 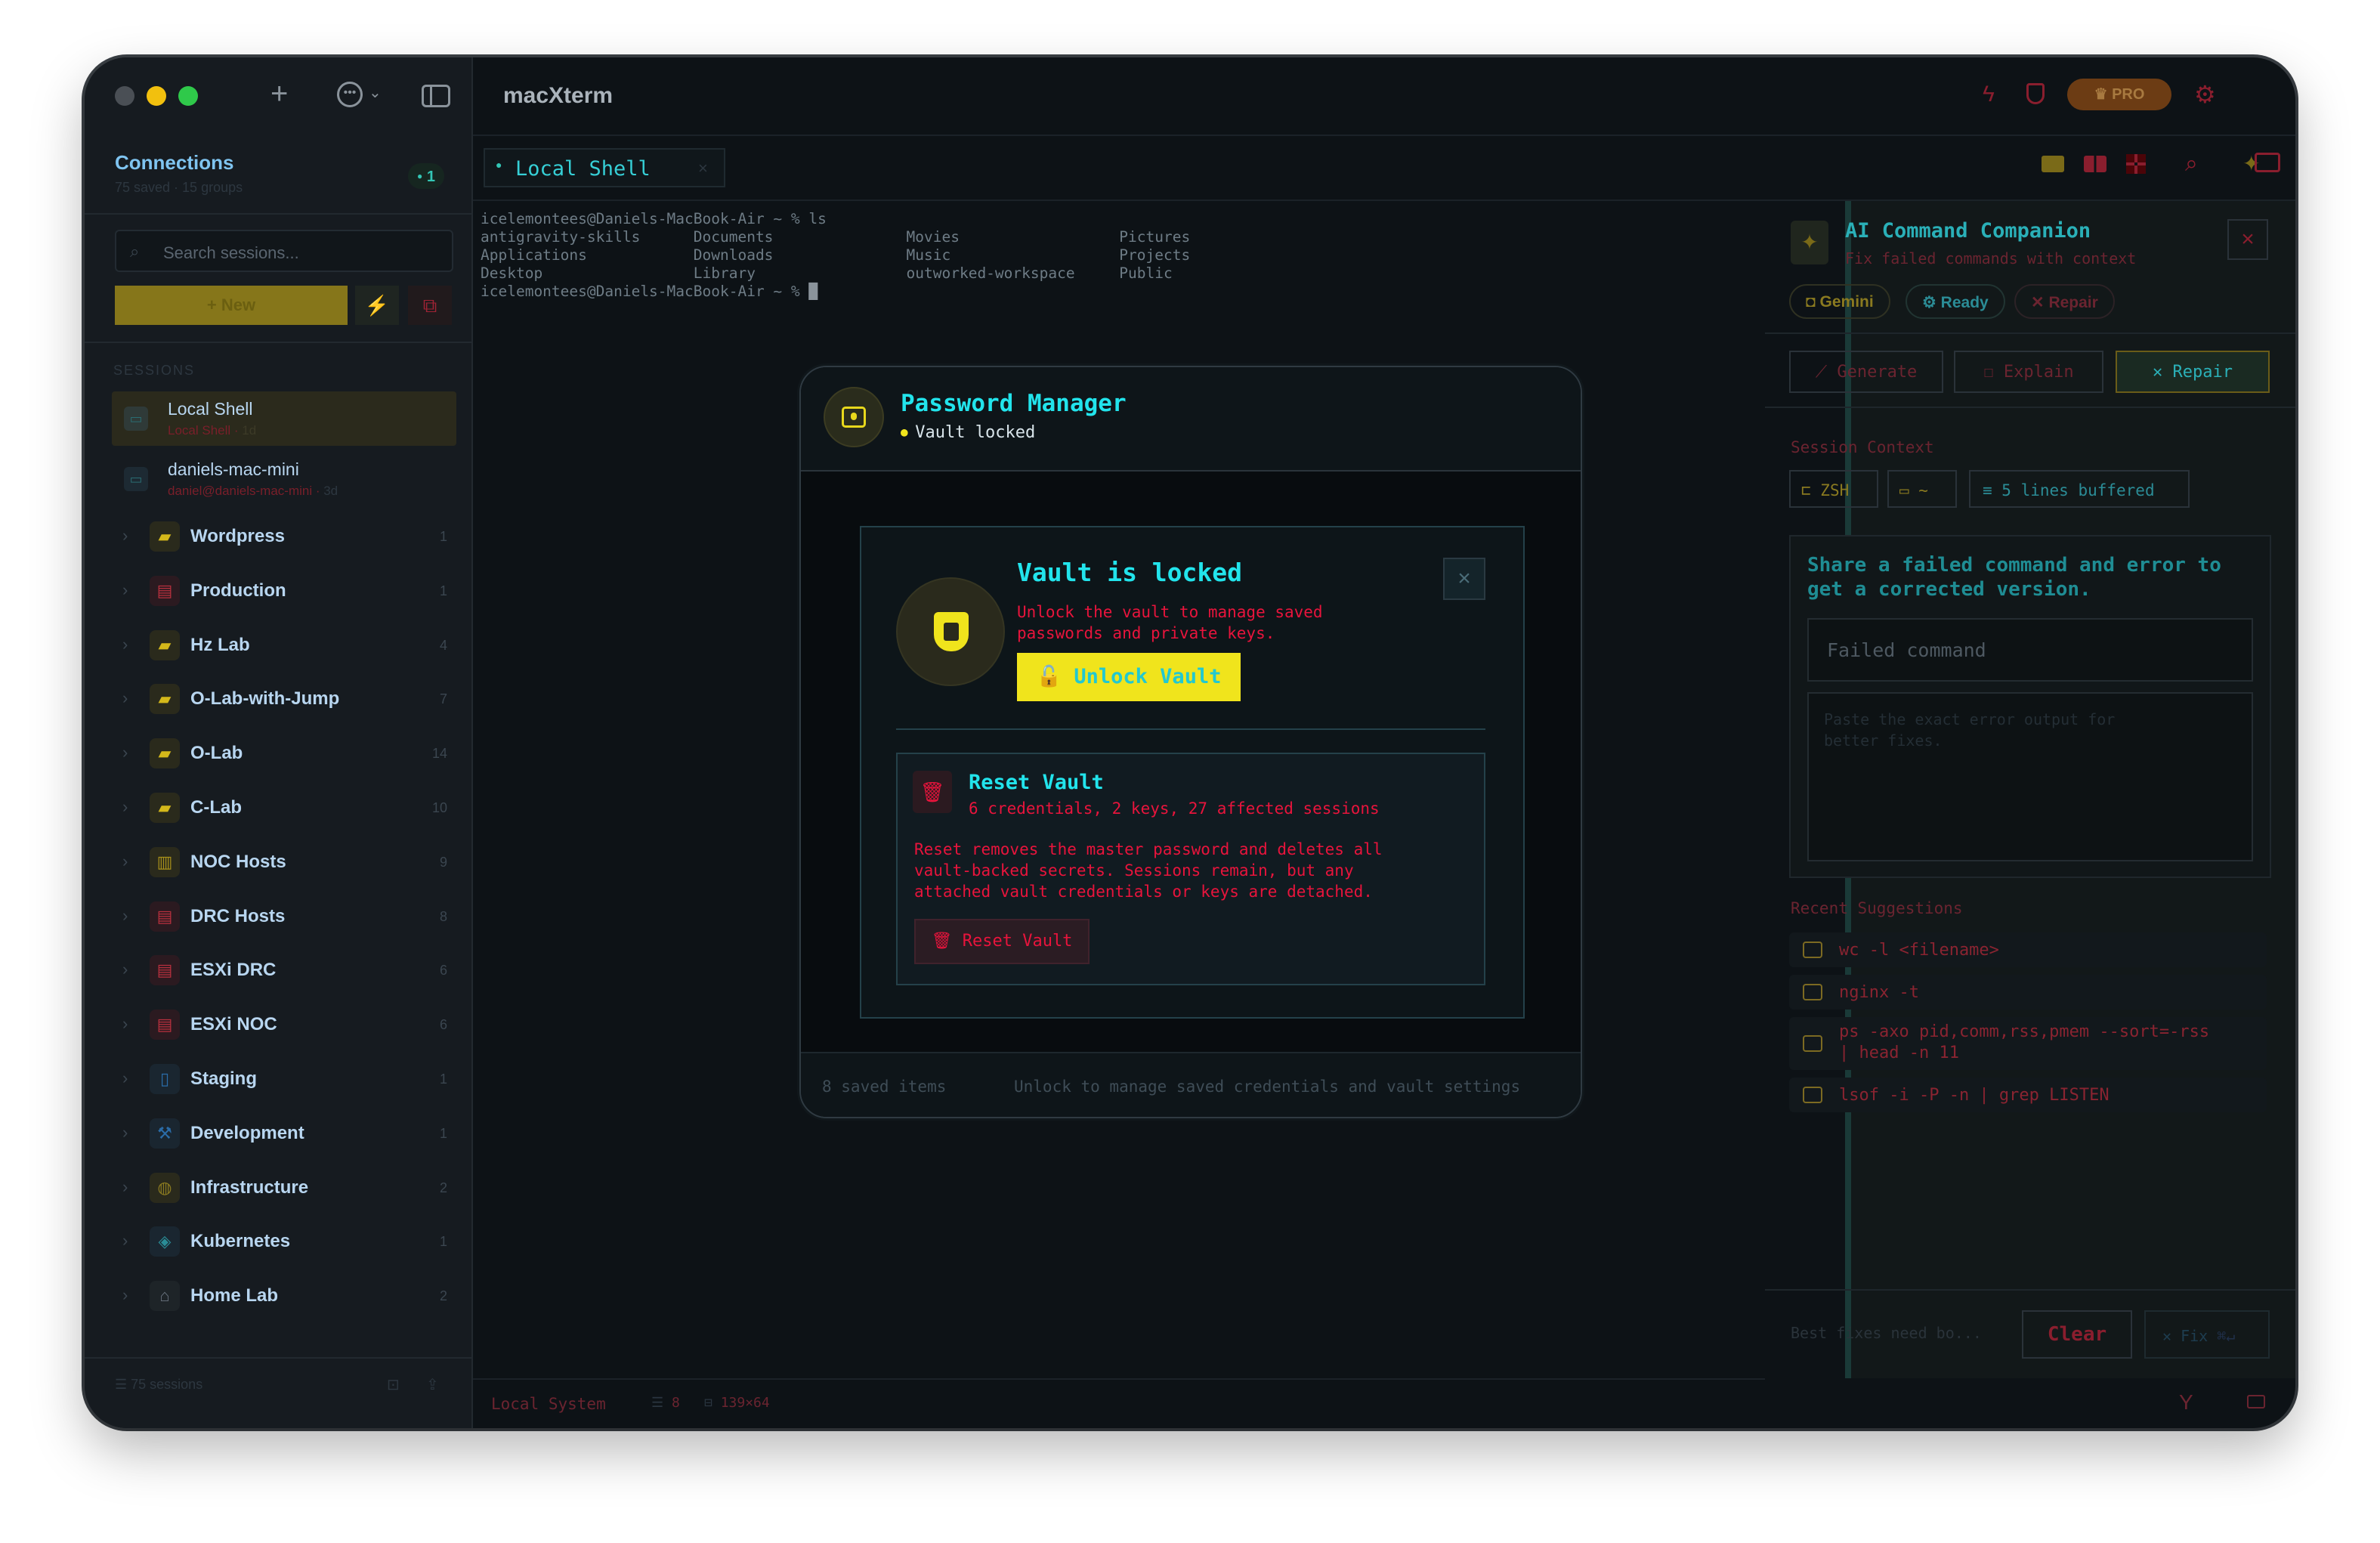 What do you see at coordinates (2247, 239) in the screenshot?
I see `ai-close-button: ×` at bounding box center [2247, 239].